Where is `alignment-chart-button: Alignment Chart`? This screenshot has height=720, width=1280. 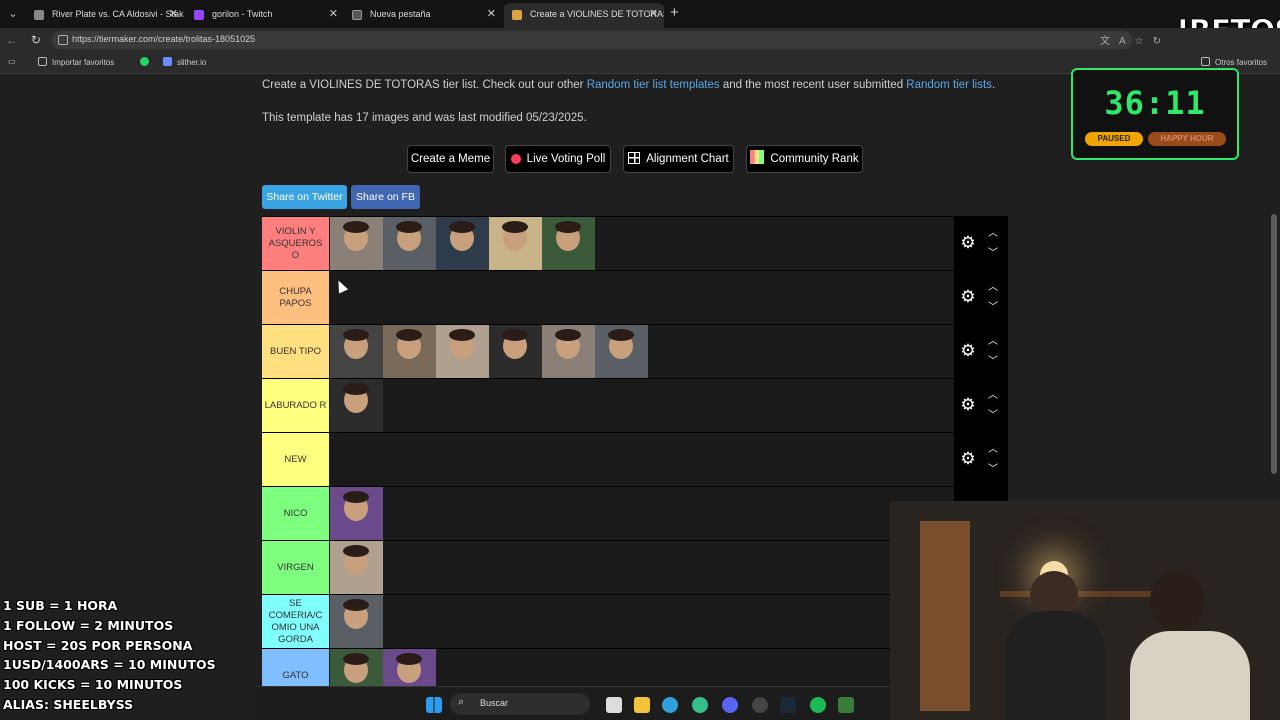
alignment-chart-button: Alignment Chart is located at coordinates (678, 159).